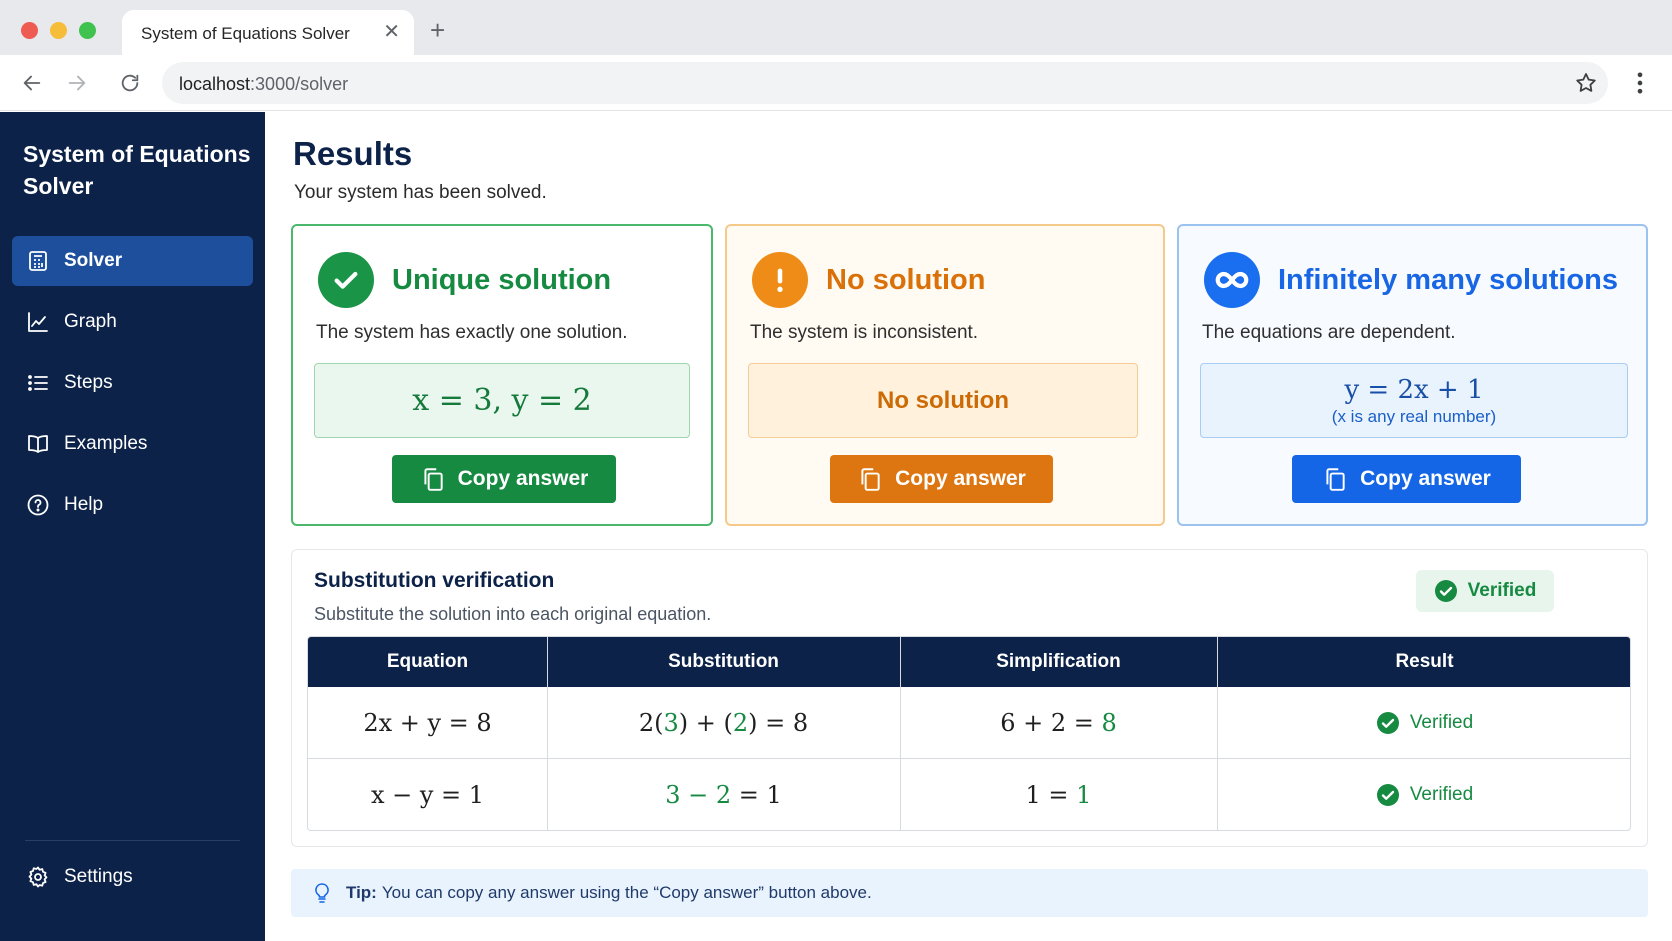  I want to click on substituted-value: 2, so click(740, 723).